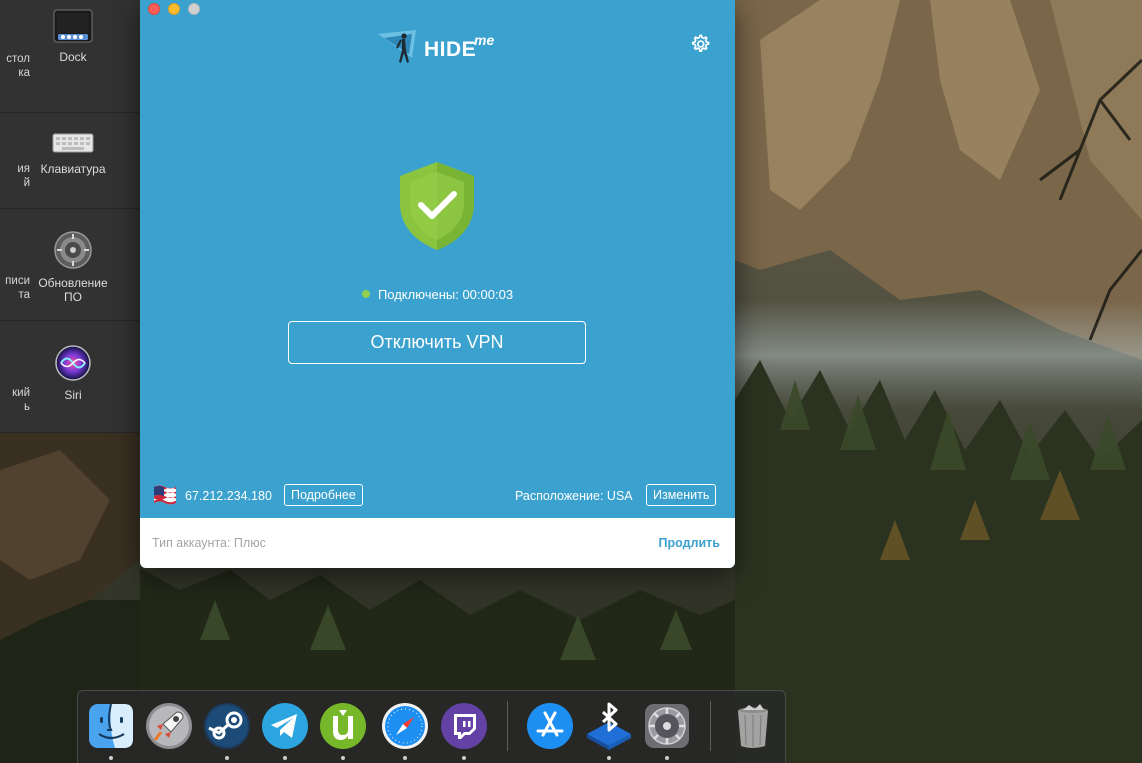  What do you see at coordinates (154, 9) in the screenshot?
I see `close-window-button` at bounding box center [154, 9].